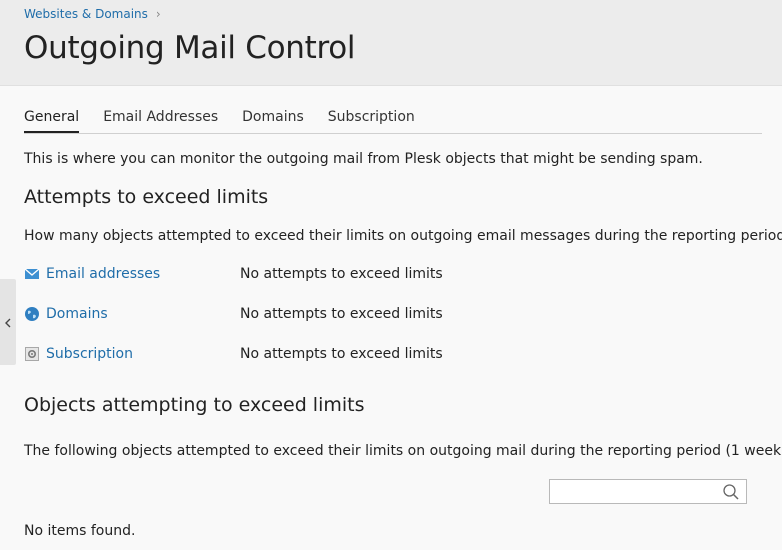  Describe the element at coordinates (190, 48) in the screenshot. I see `page-title: Outgoing Mail Control` at that location.